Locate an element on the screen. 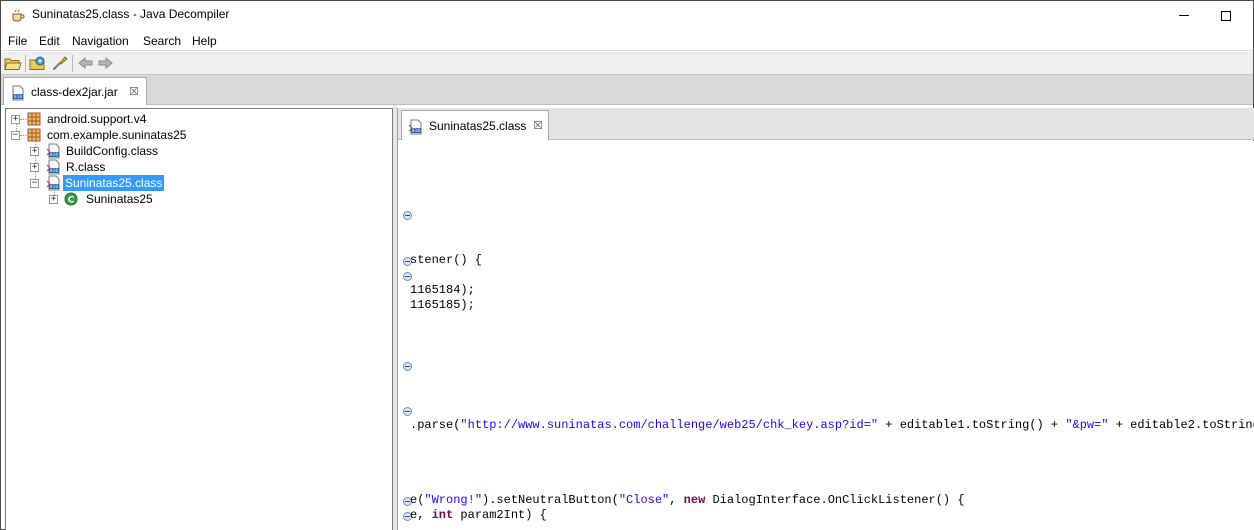 This screenshot has height=530, width=1254. class-icon: C is located at coordinates (71, 199).